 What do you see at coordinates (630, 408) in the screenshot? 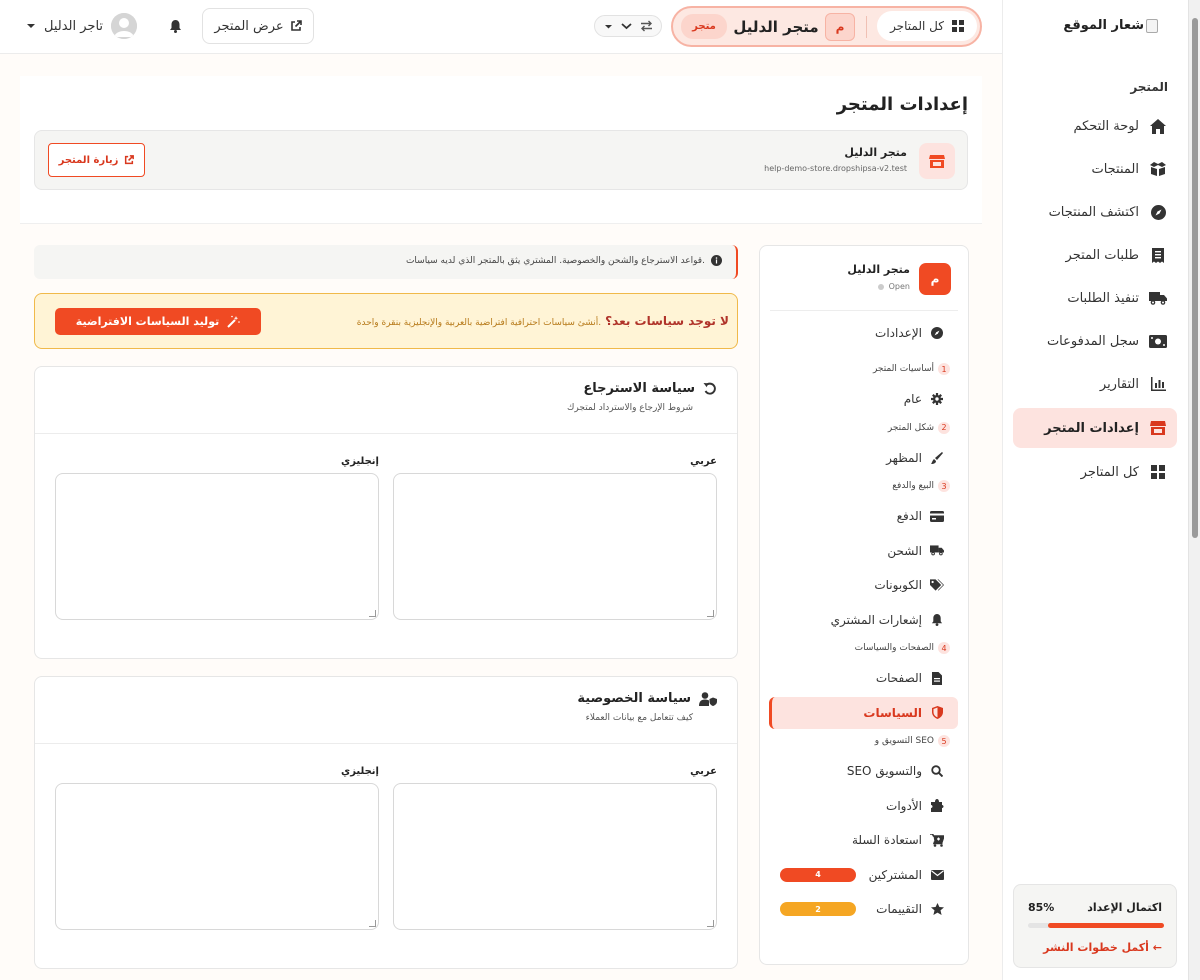
I see `policy-subtitle: شروط الإرجاع والاسترداد لمتجرك` at bounding box center [630, 408].